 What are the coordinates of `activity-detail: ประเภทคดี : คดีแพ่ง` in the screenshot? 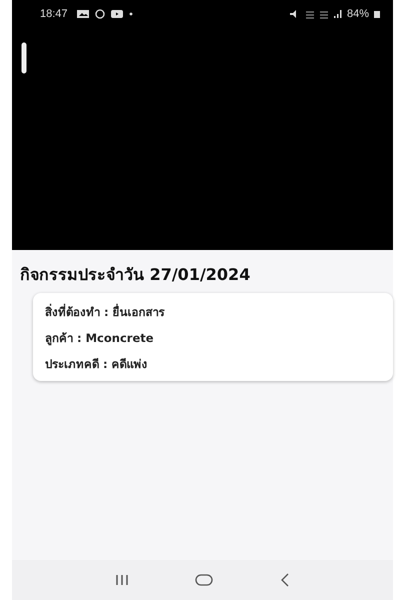 It's located at (97, 364).